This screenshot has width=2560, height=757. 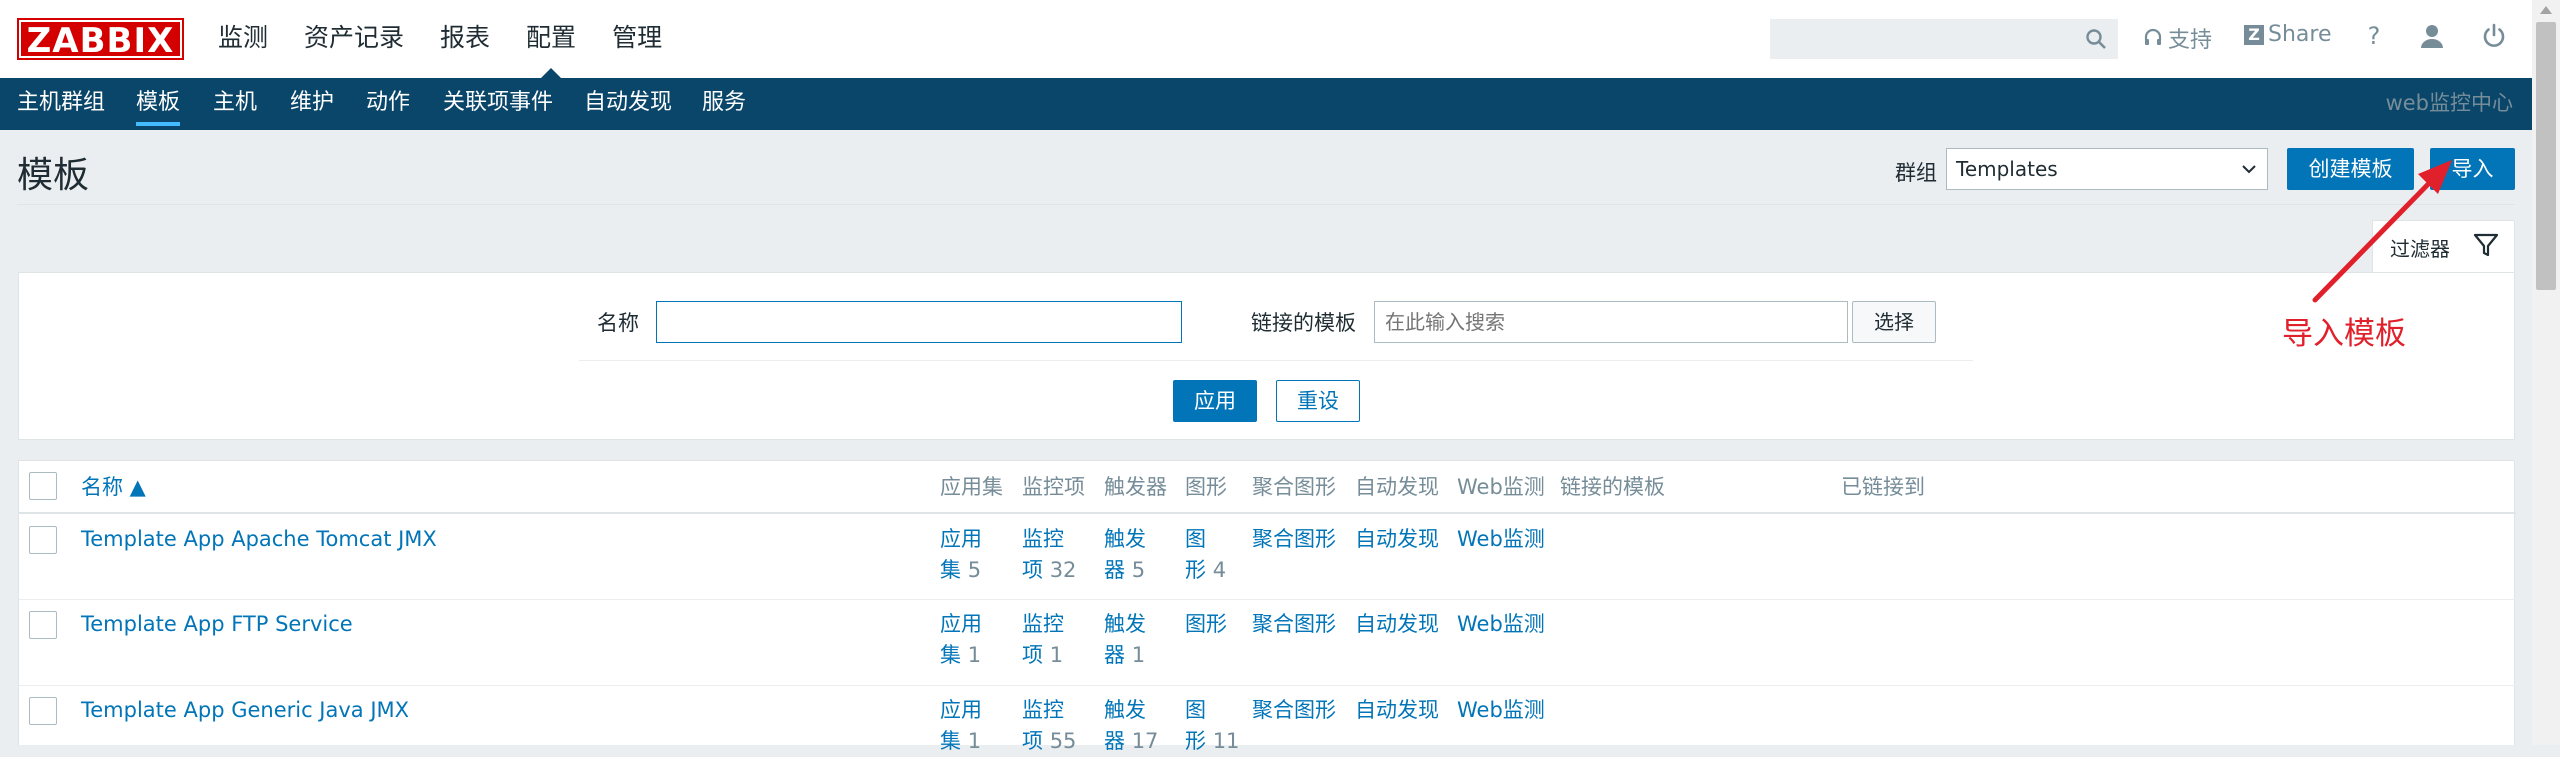 I want to click on items-link: 监控项 1, so click(x=1043, y=640).